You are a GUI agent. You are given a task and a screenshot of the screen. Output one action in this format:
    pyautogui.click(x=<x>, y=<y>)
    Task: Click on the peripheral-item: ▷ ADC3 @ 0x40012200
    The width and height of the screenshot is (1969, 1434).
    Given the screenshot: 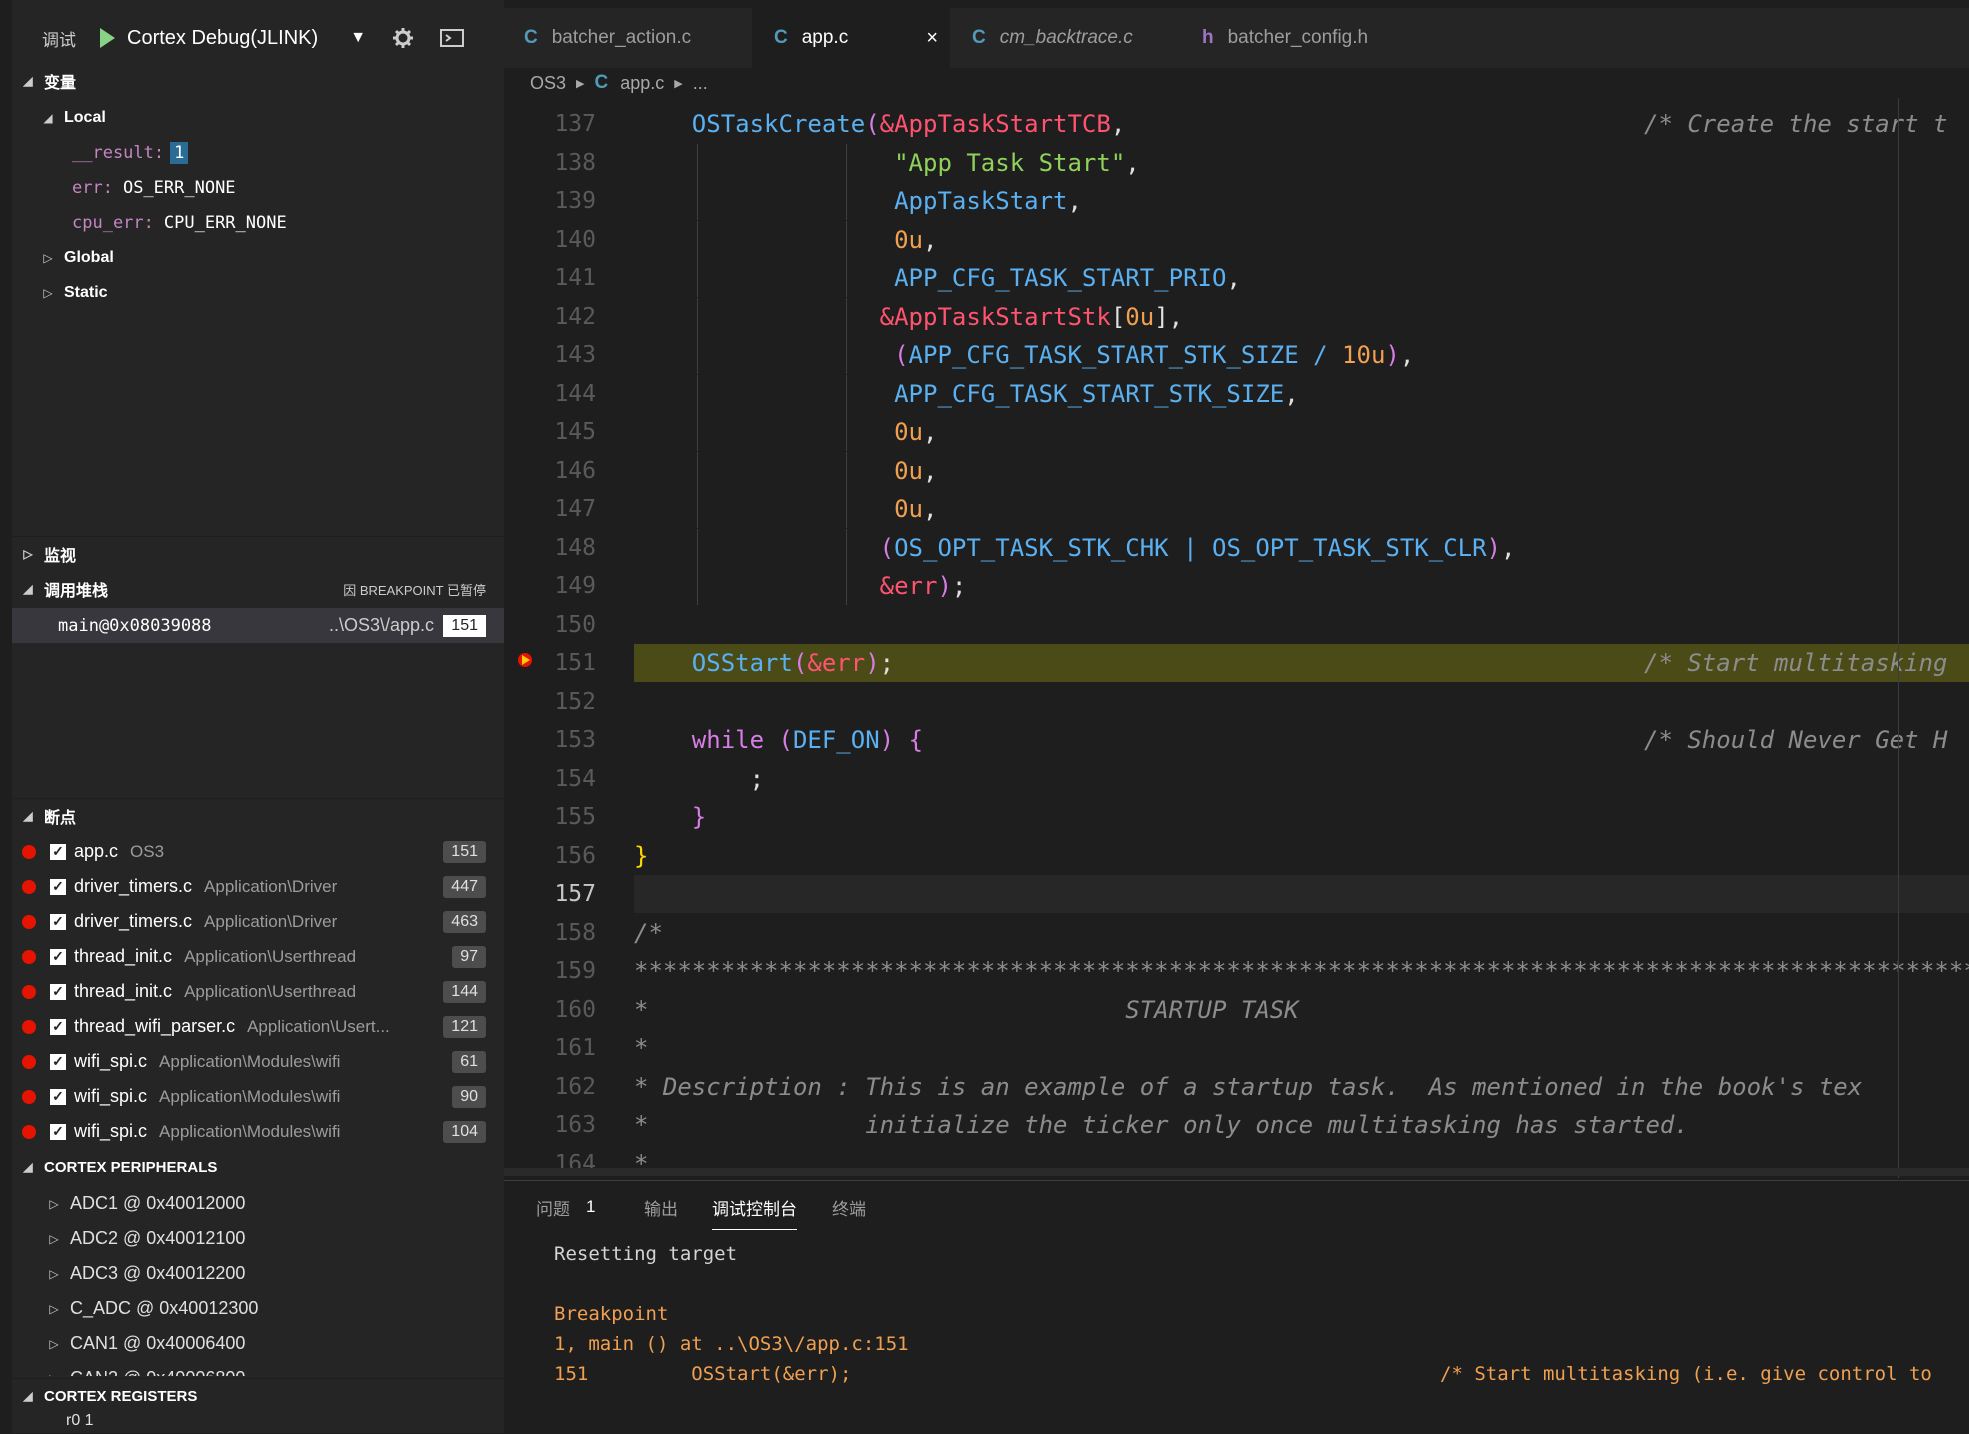 What is the action you would take?
    pyautogui.click(x=258, y=1273)
    